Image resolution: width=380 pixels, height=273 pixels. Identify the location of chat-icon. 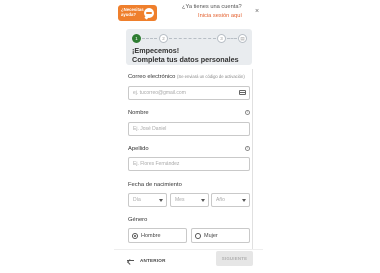
(149, 13).